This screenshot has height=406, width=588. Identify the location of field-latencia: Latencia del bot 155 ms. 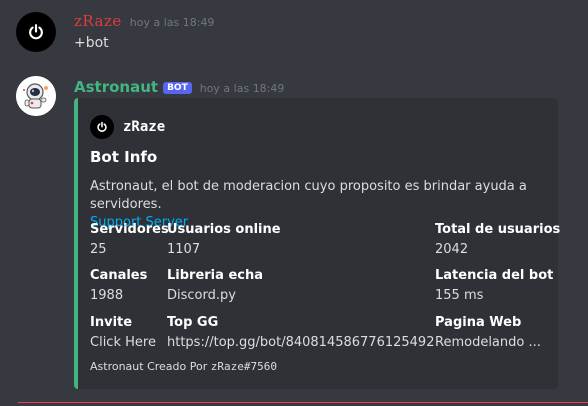
(494, 286).